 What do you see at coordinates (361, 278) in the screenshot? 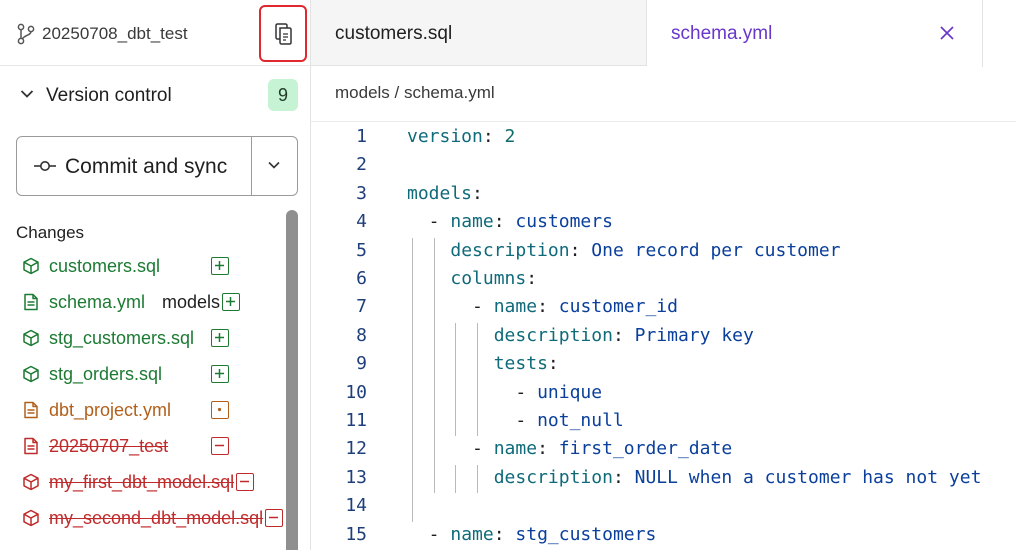
I see `line-number: 6` at bounding box center [361, 278].